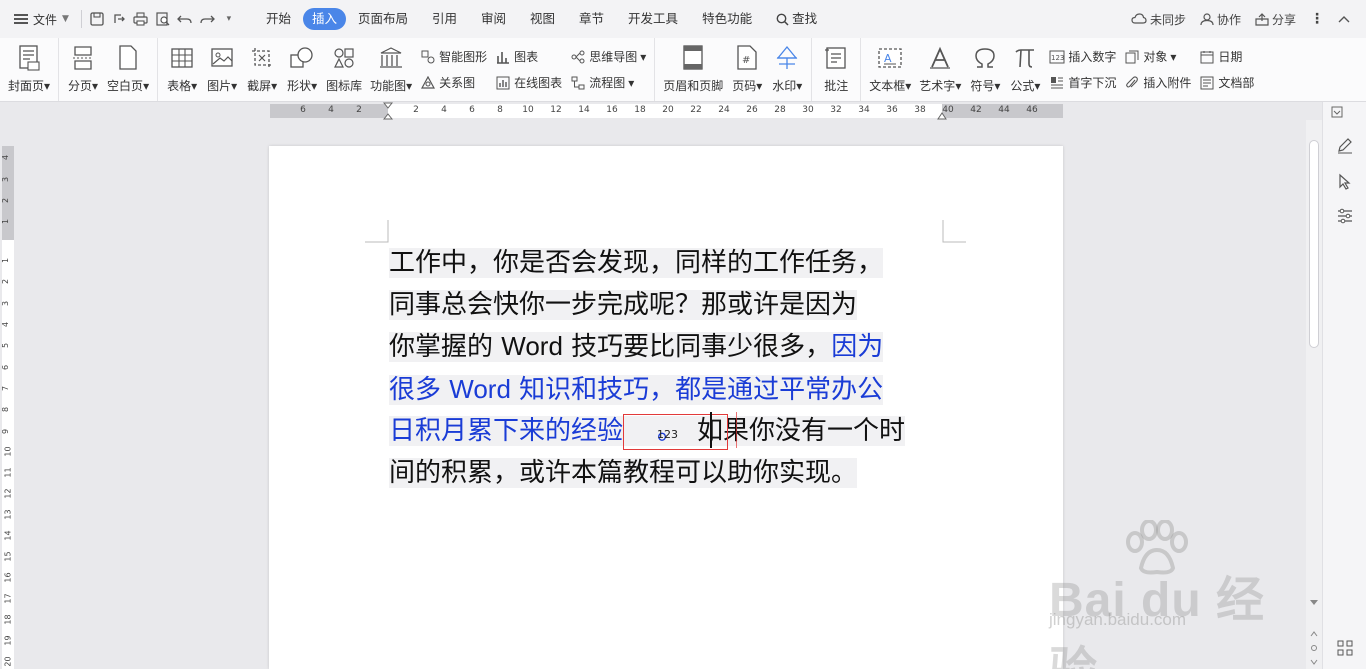 The width and height of the screenshot is (1366, 669). Describe the element at coordinates (259, 86) in the screenshot. I see `screenshot-label: 截屏` at that location.